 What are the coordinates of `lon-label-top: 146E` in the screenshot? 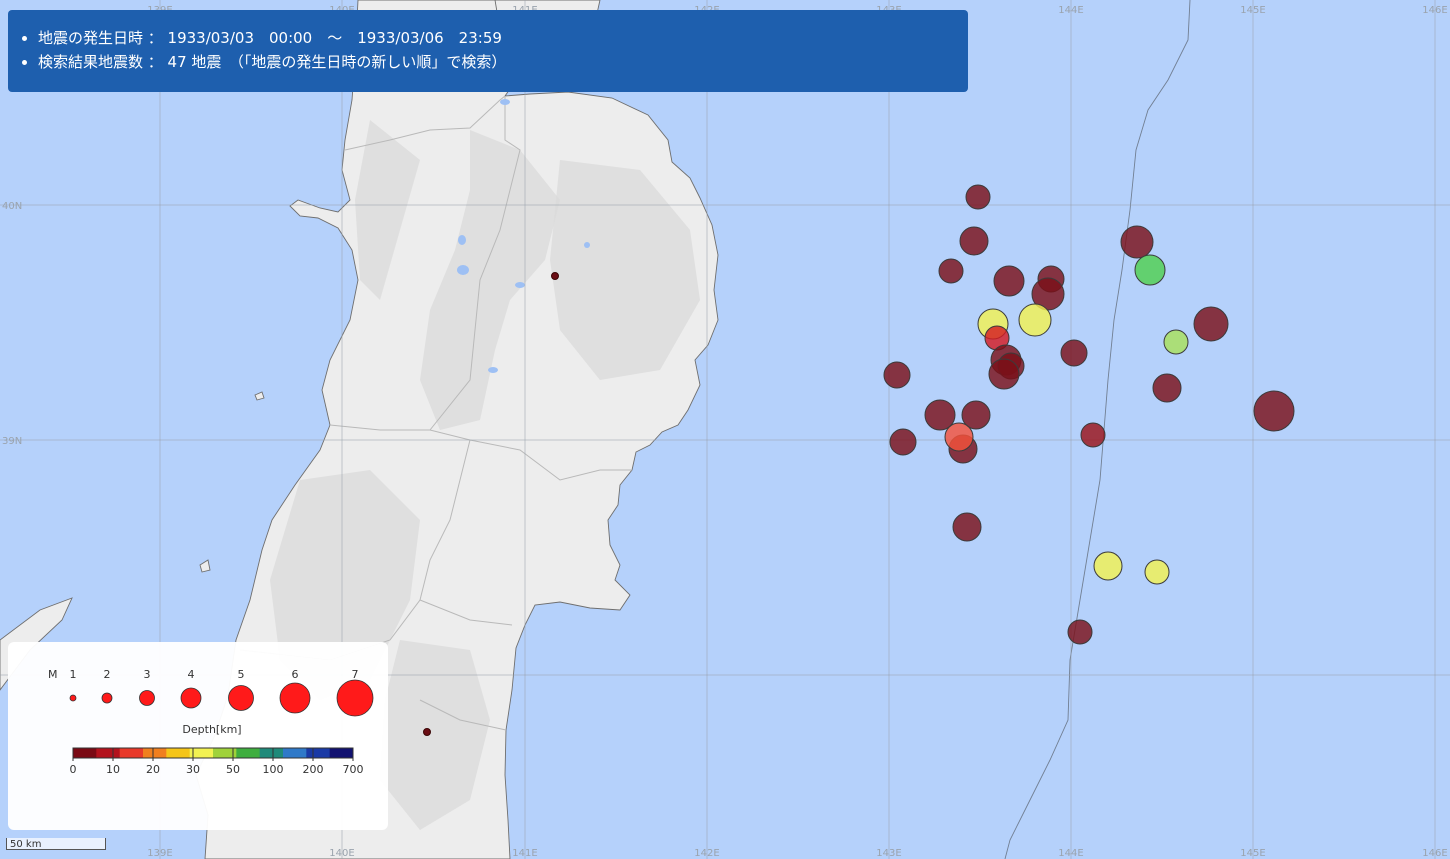 It's located at (1434, 10).